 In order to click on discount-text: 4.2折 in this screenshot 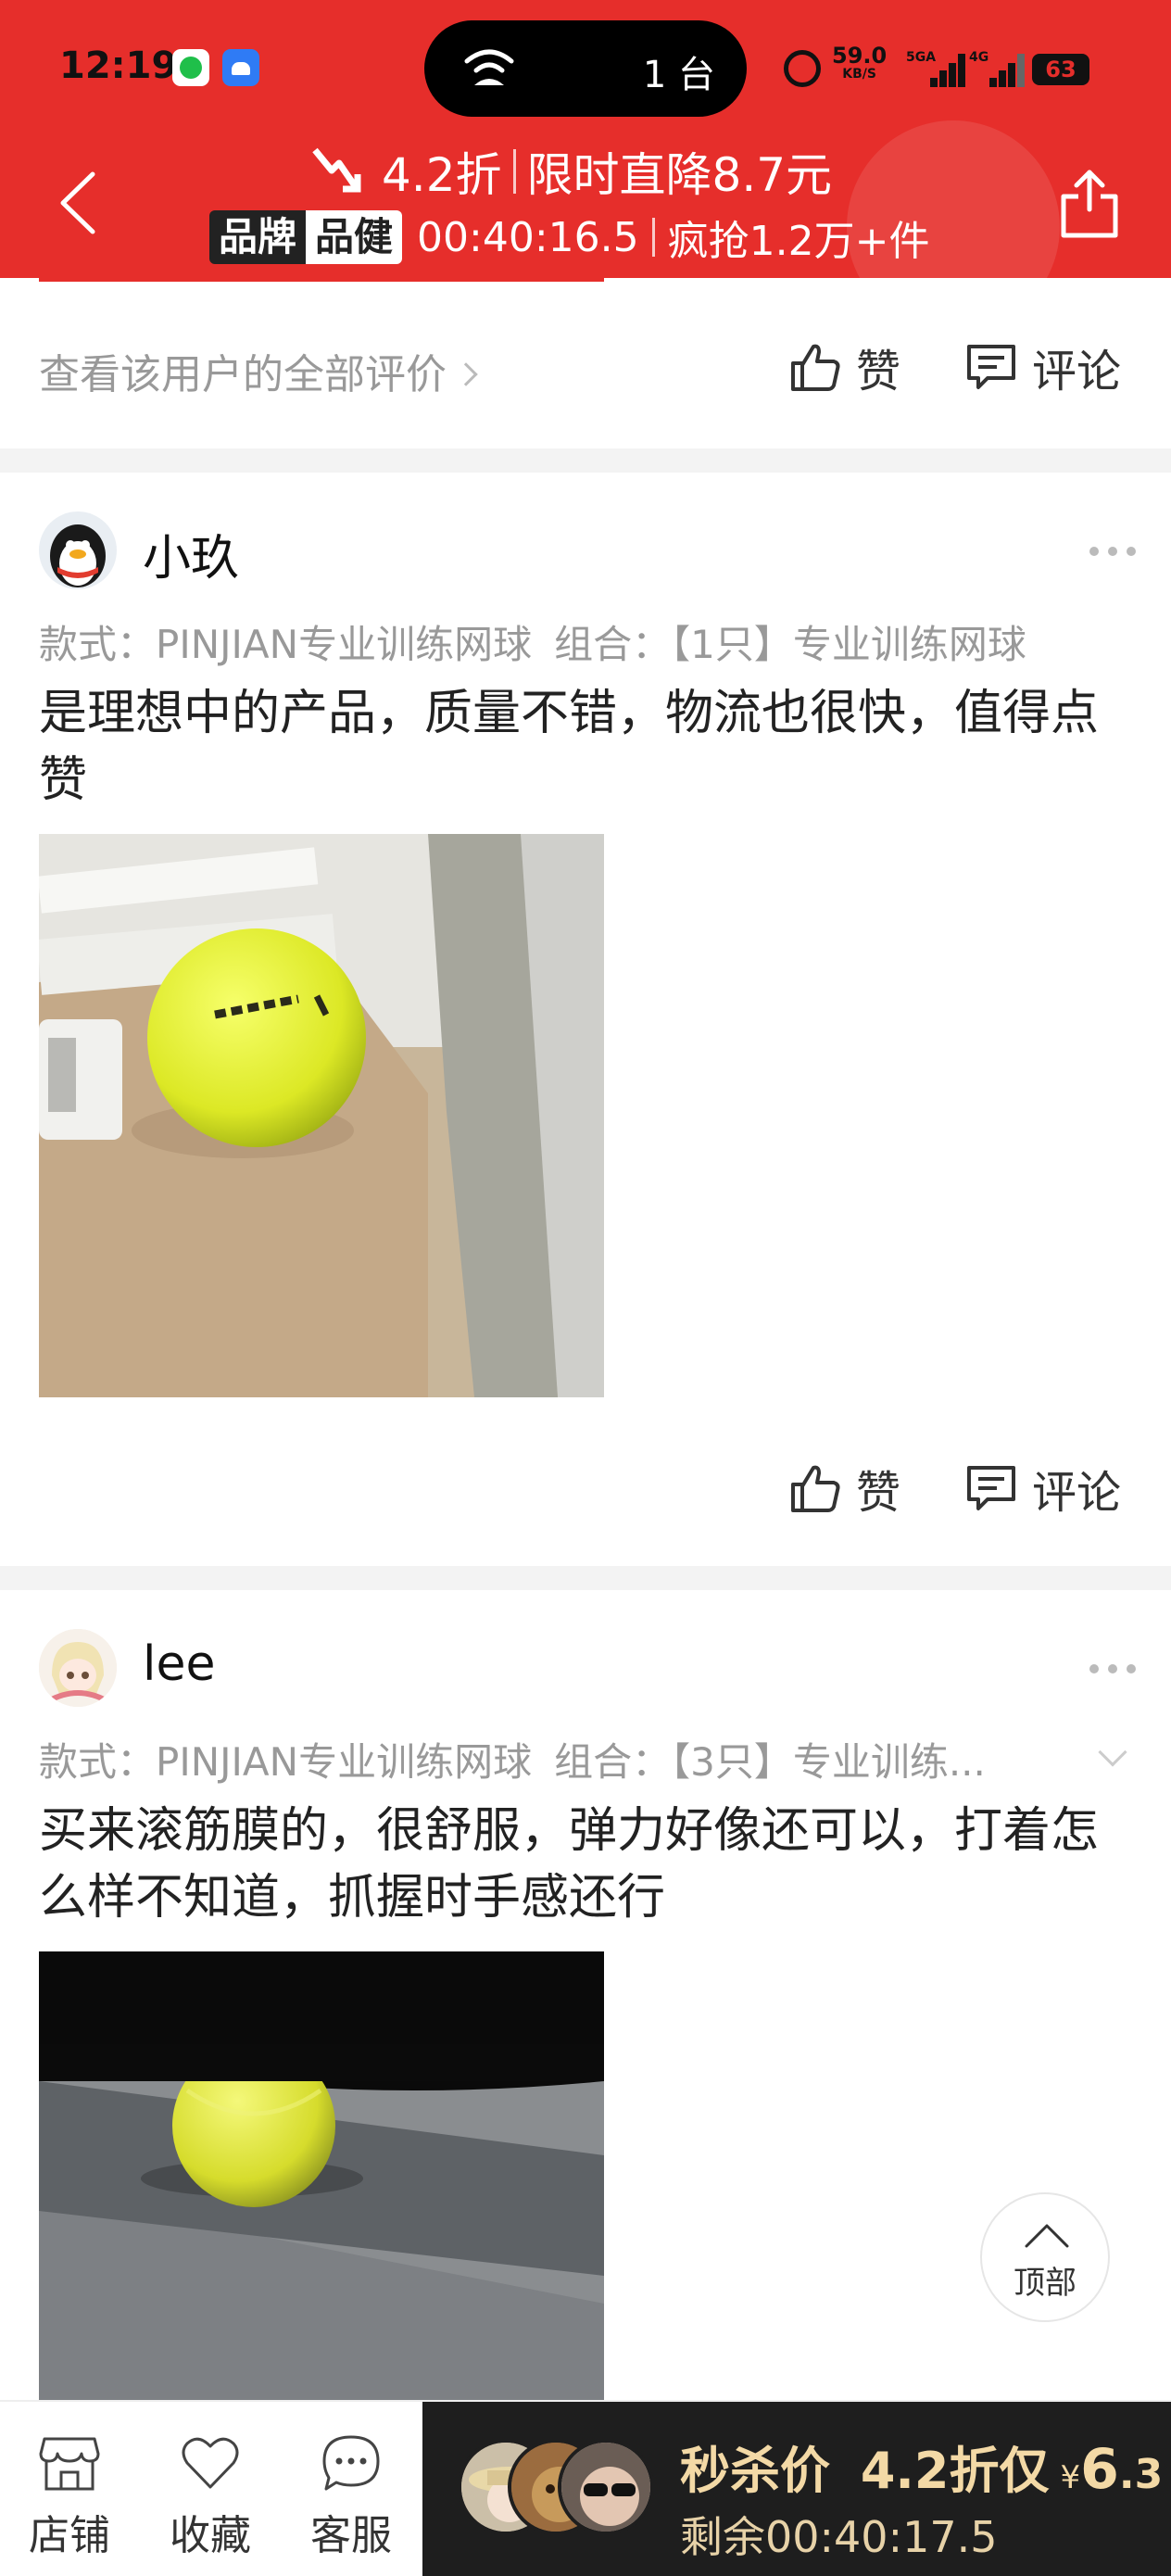, I will do `click(442, 175)`.